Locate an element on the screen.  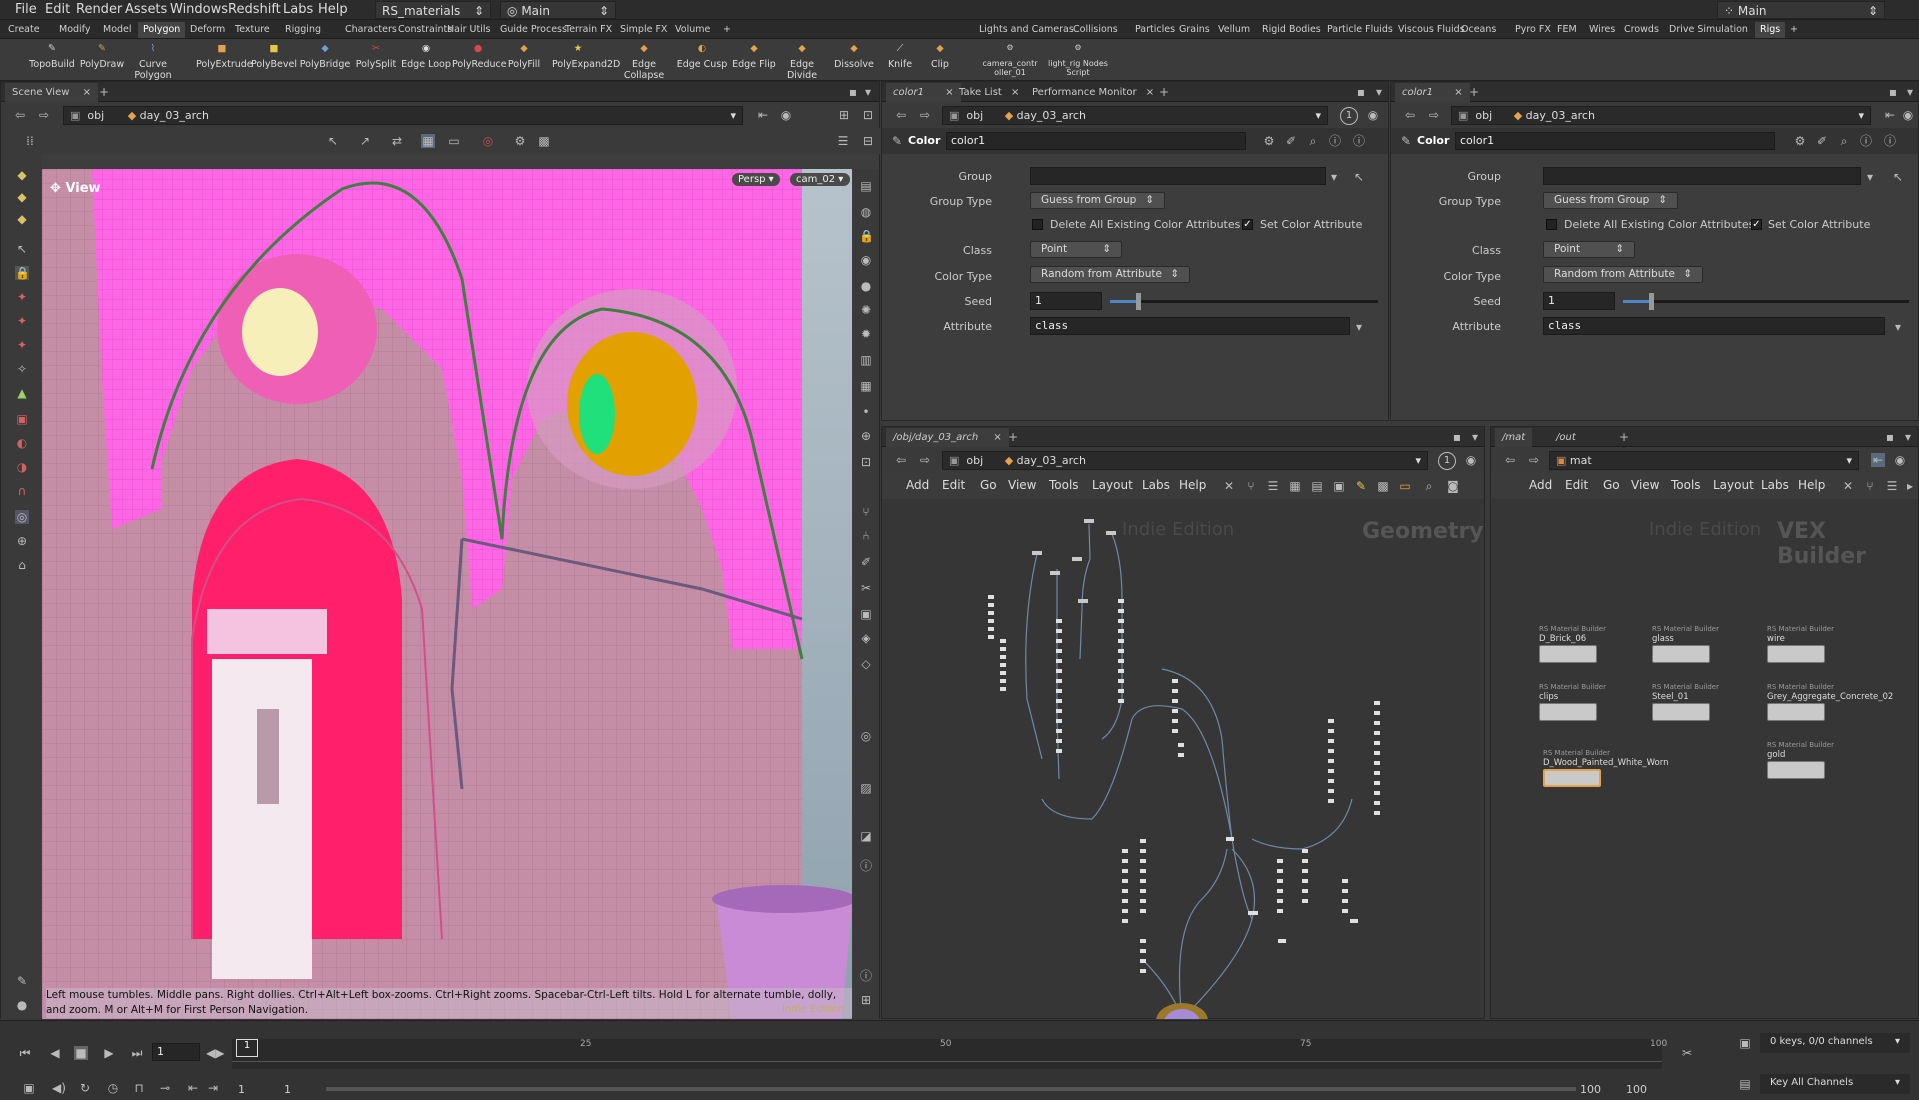
shelf-tab: Rigs is located at coordinates (1770, 30).